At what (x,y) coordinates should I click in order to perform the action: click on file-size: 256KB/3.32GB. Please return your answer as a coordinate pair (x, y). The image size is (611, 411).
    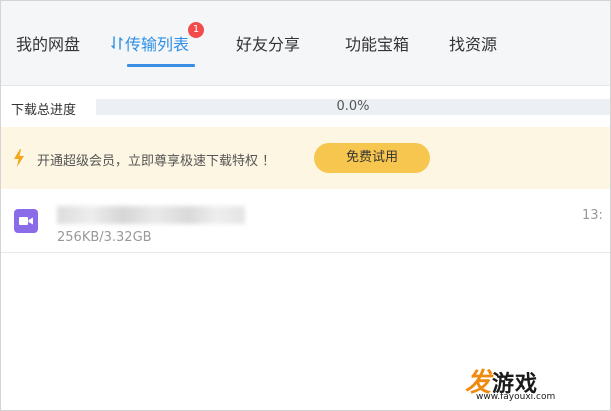
    Looking at the image, I should click on (104, 237).